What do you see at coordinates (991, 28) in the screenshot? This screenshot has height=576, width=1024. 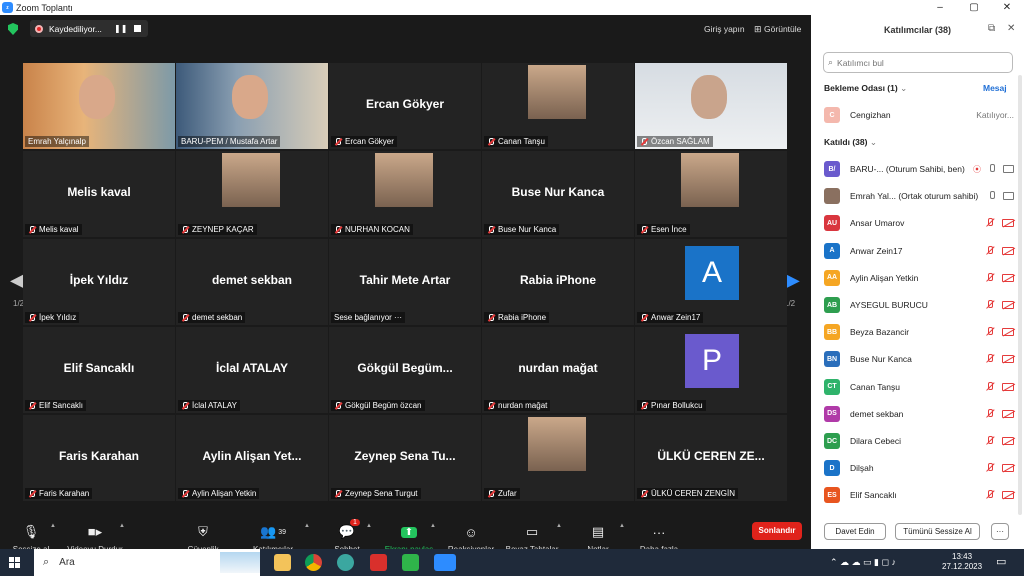 I see `popout-icon: ⧉` at bounding box center [991, 28].